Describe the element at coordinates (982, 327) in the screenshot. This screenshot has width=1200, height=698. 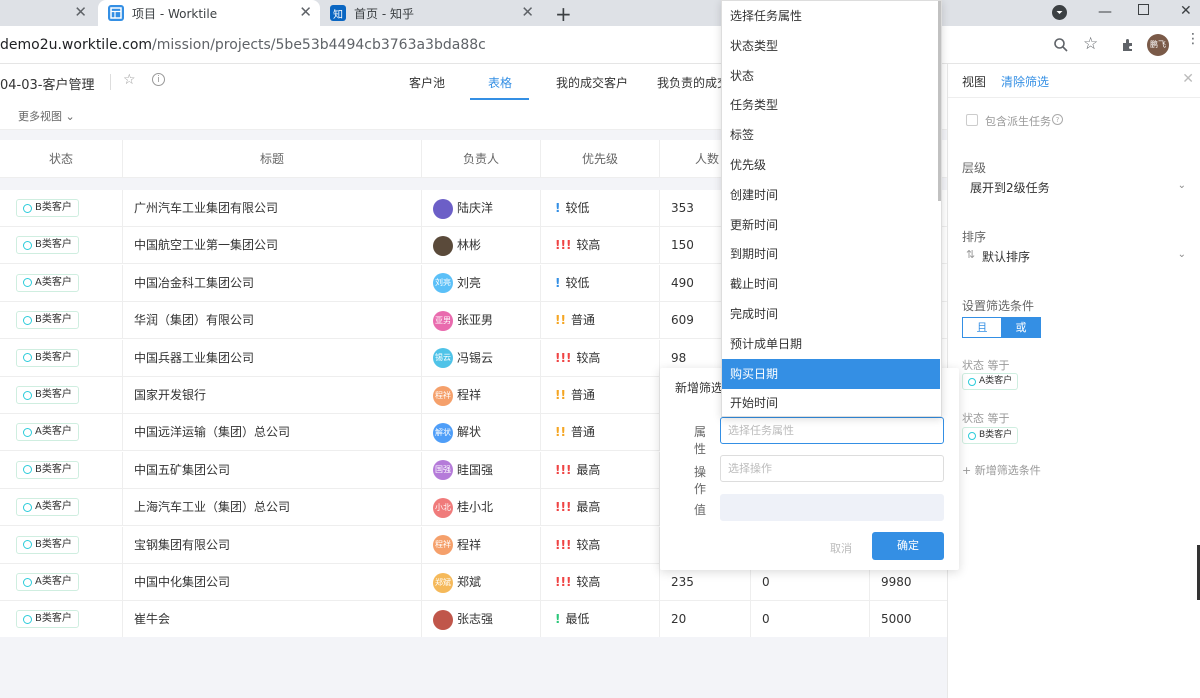
I see `logic-and-button: 且` at that location.